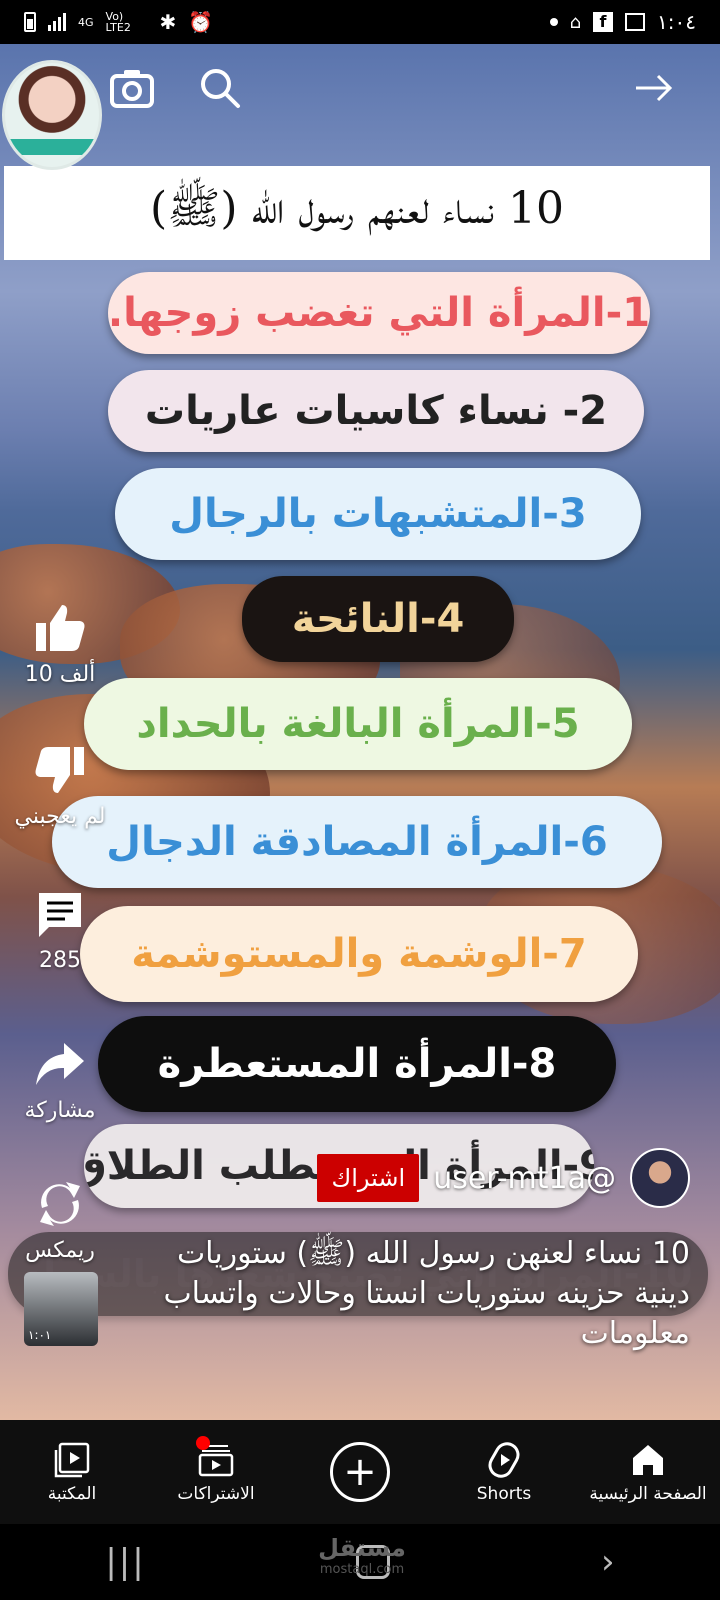 The height and width of the screenshot is (1600, 720). What do you see at coordinates (360, 22) in the screenshot?
I see `status-bar: 4G Vo) LTE2 ✱ ⏰ ⌂ f ١:٠٤` at bounding box center [360, 22].